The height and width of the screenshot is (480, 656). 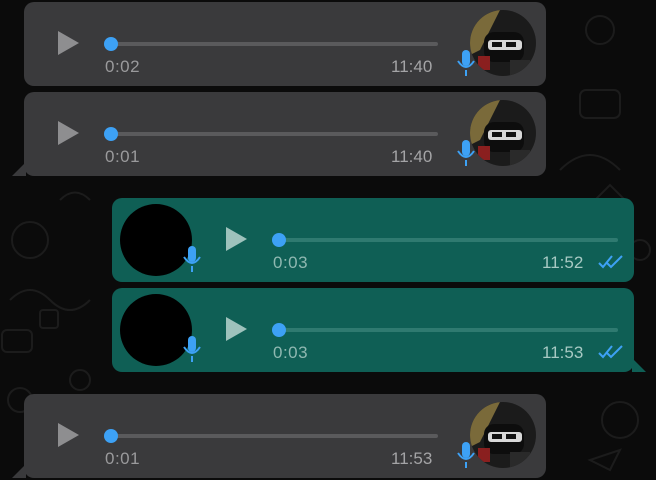 I want to click on voice-message: 0:03 11:52, so click(x=373, y=240).